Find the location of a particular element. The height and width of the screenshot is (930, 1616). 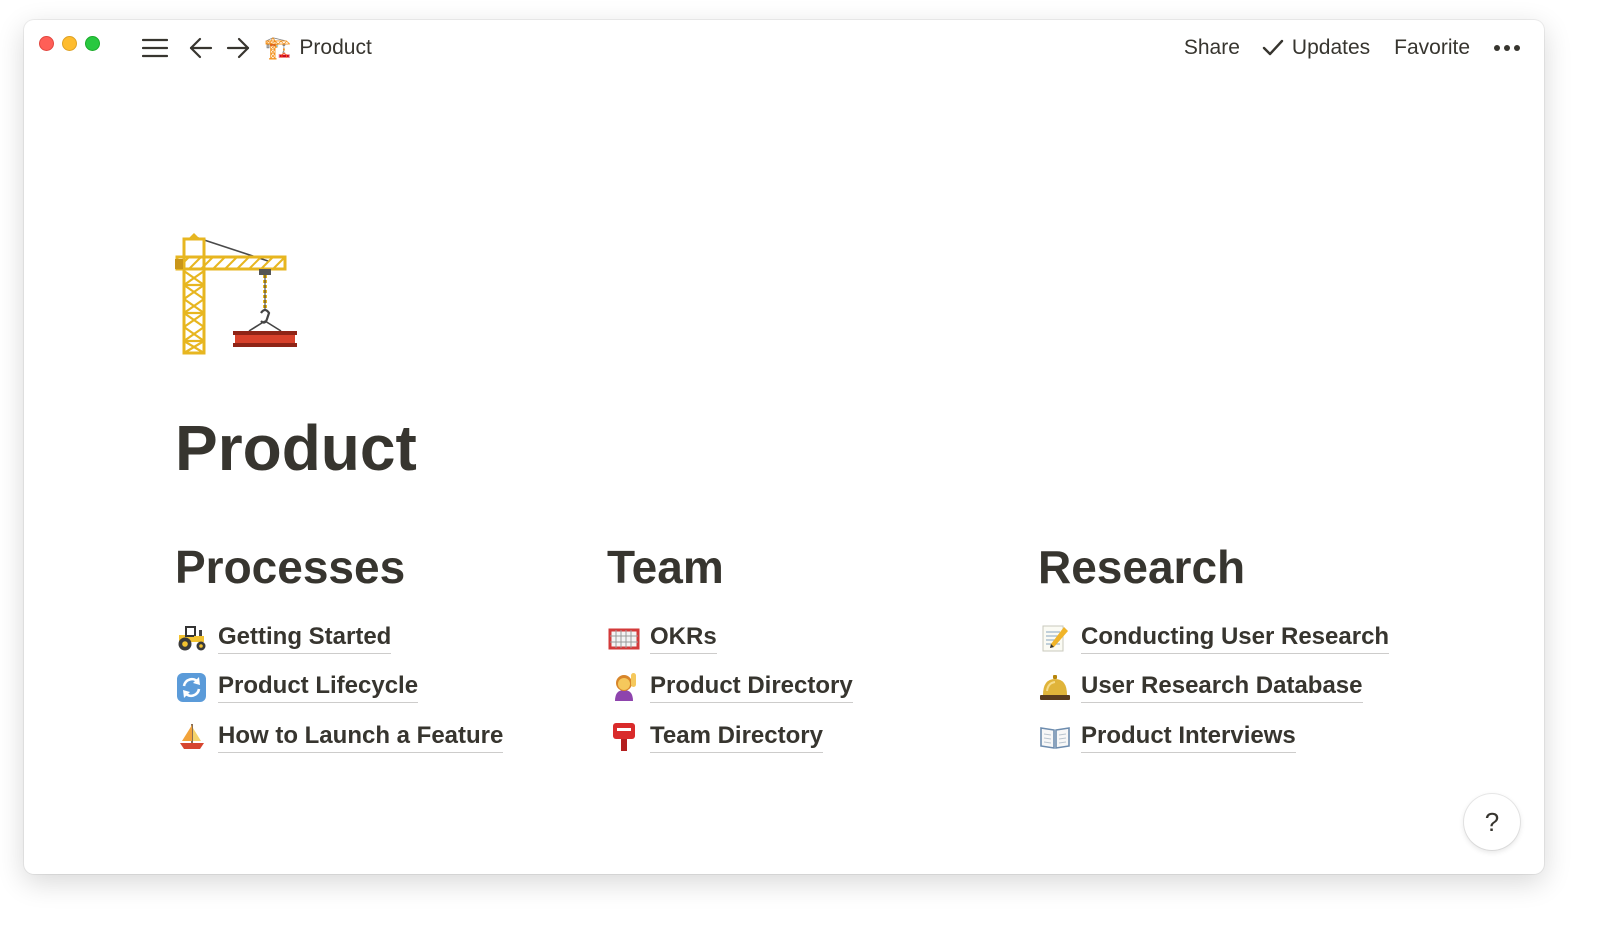

maximize-window-button is located at coordinates (92, 43).